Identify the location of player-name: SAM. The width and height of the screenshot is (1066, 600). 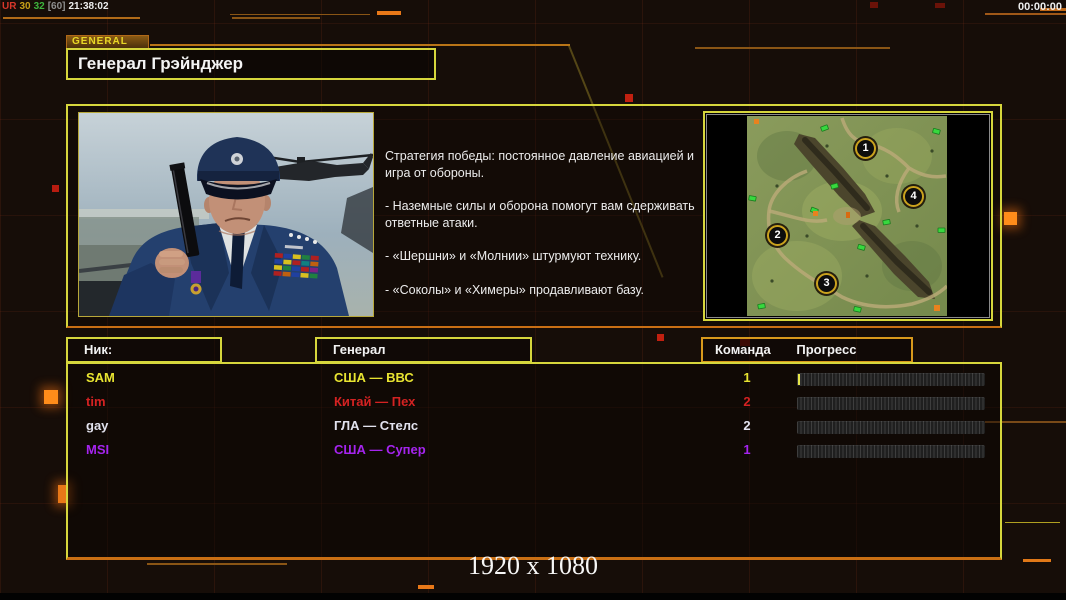
(100, 377).